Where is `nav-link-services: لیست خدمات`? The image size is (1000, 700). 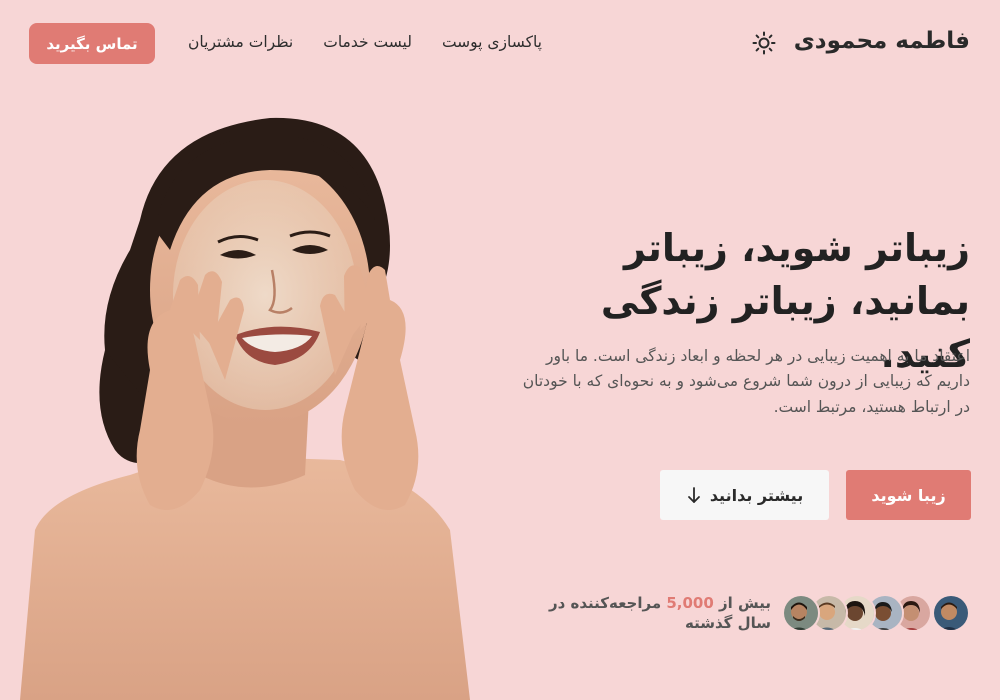 nav-link-services: لیست خدمات is located at coordinates (367, 42).